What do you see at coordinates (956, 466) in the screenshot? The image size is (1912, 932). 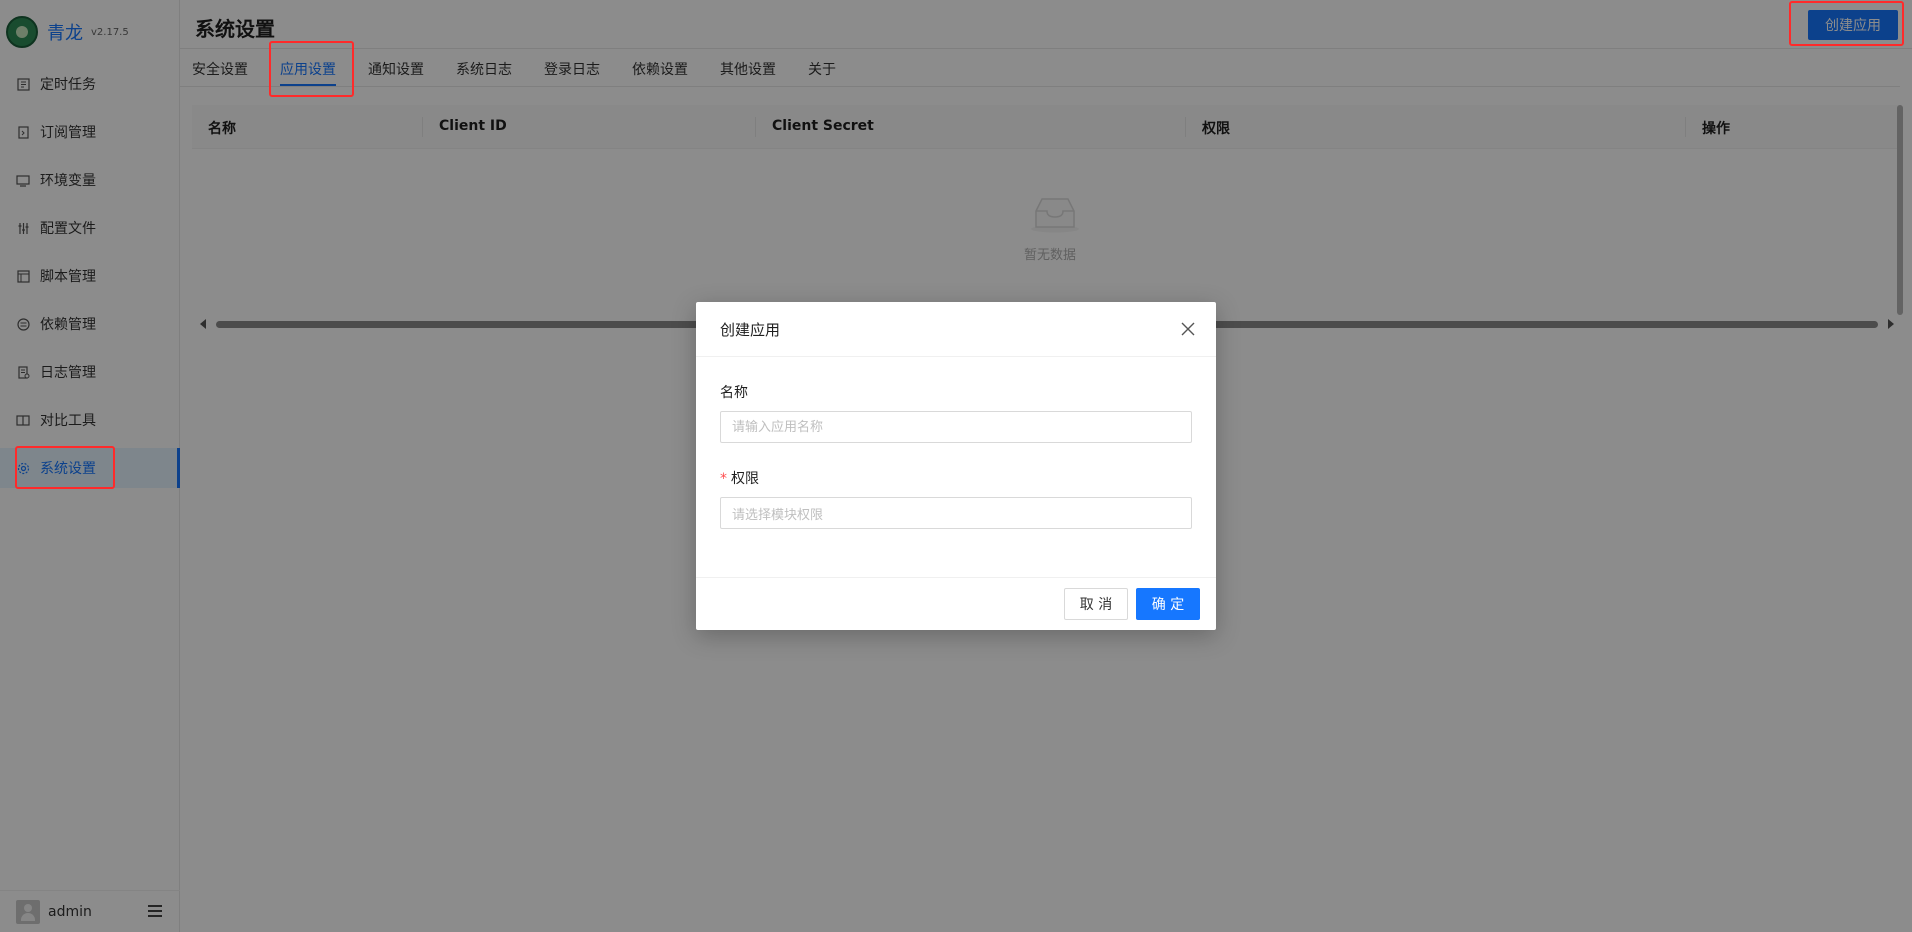 I see `create-app-dialog: 创建应用 名称 *权限 请选择模块权限 取 消 确 定` at bounding box center [956, 466].